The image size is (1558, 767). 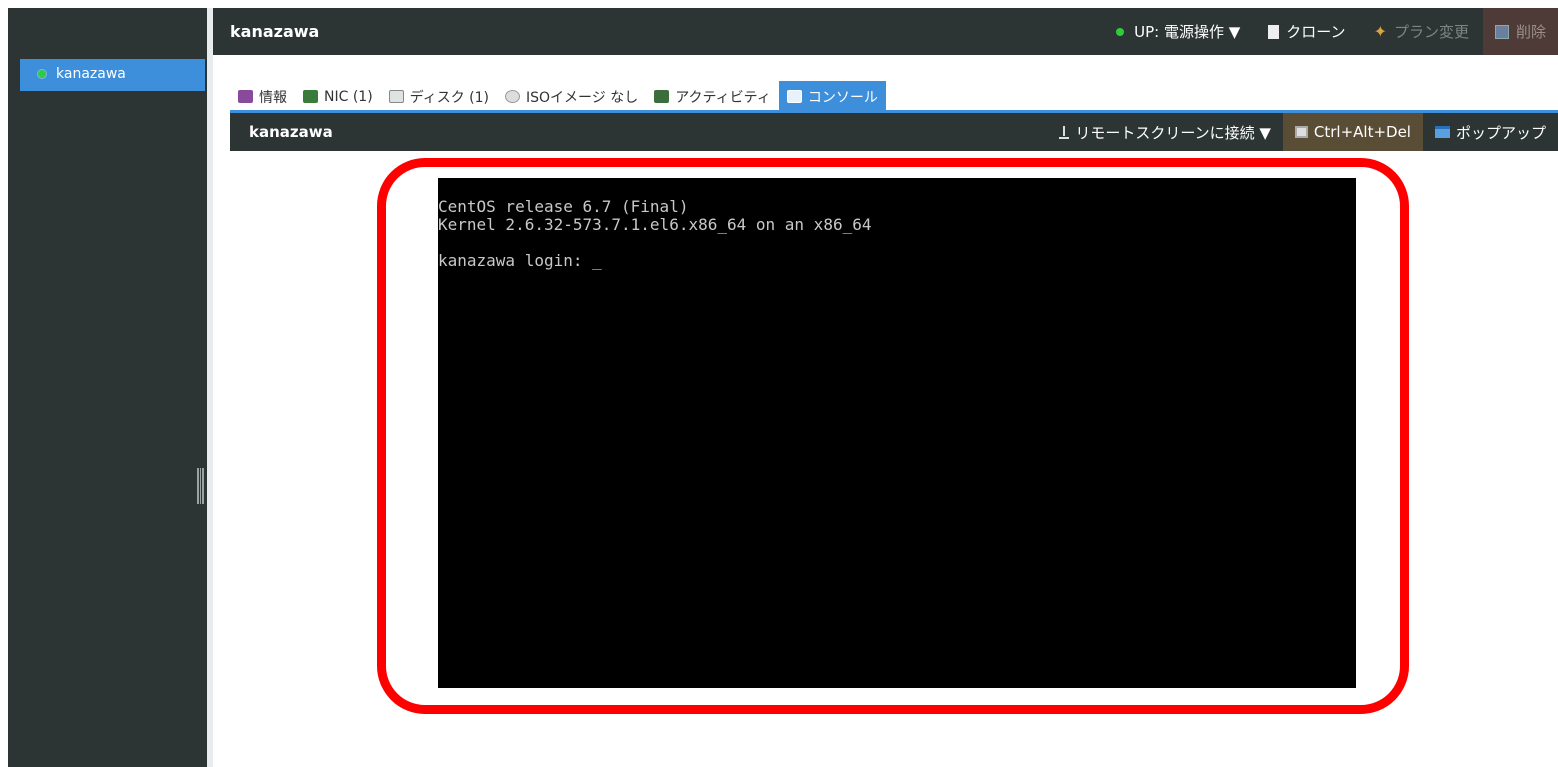 I want to click on cd-icon, so click(x=512, y=96).